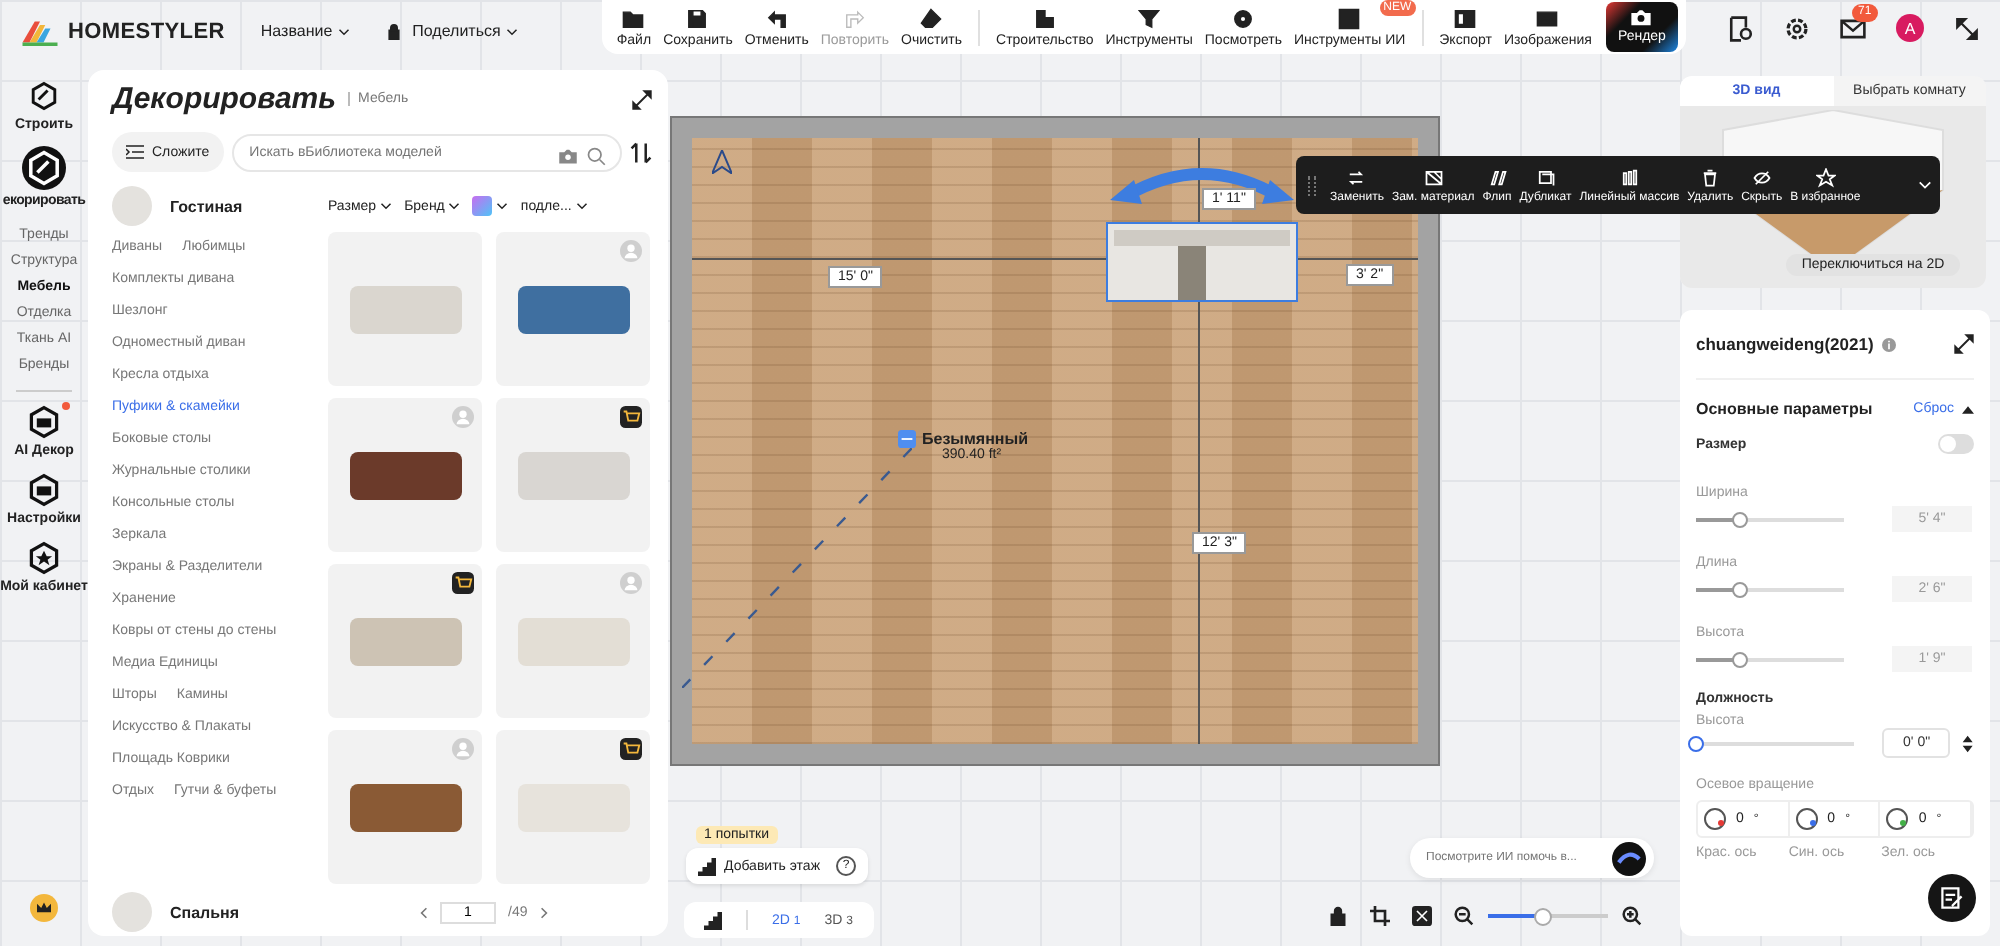 This screenshot has height=946, width=2000. I want to click on zoom-in-icon, so click(1632, 916).